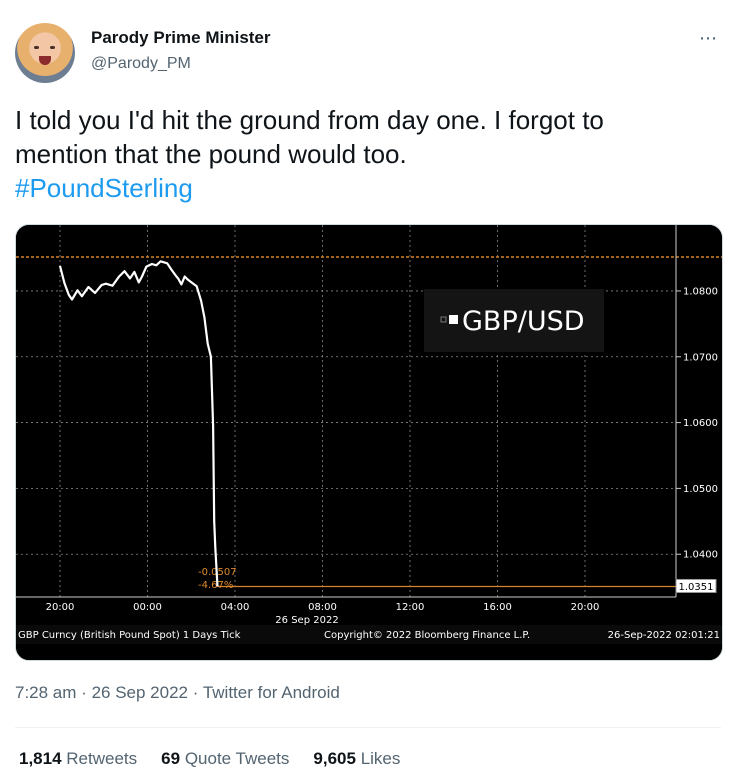 The image size is (736, 781). Describe the element at coordinates (235, 607) in the screenshot. I see `chart-x-tick-label: 04:00` at that location.